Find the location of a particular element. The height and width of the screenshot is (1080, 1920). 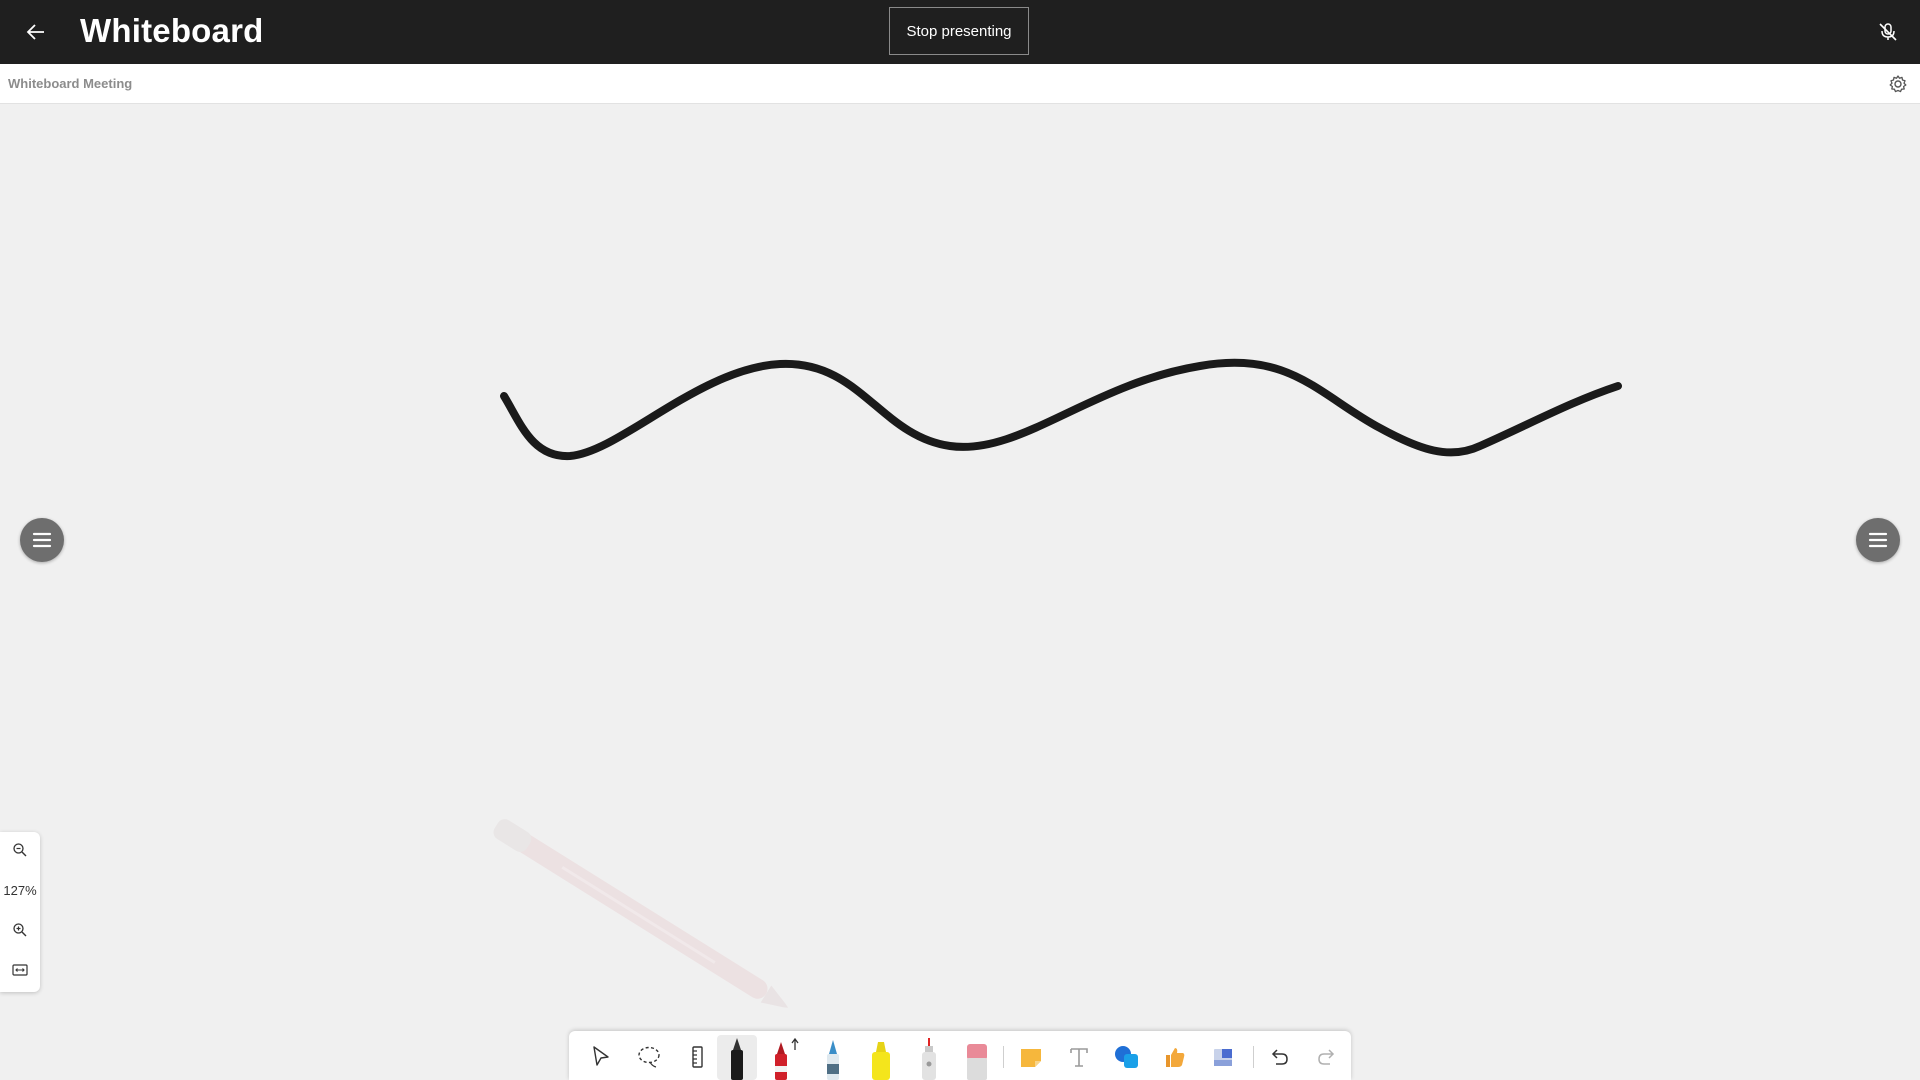

mic-off-icon is located at coordinates (1888, 32).